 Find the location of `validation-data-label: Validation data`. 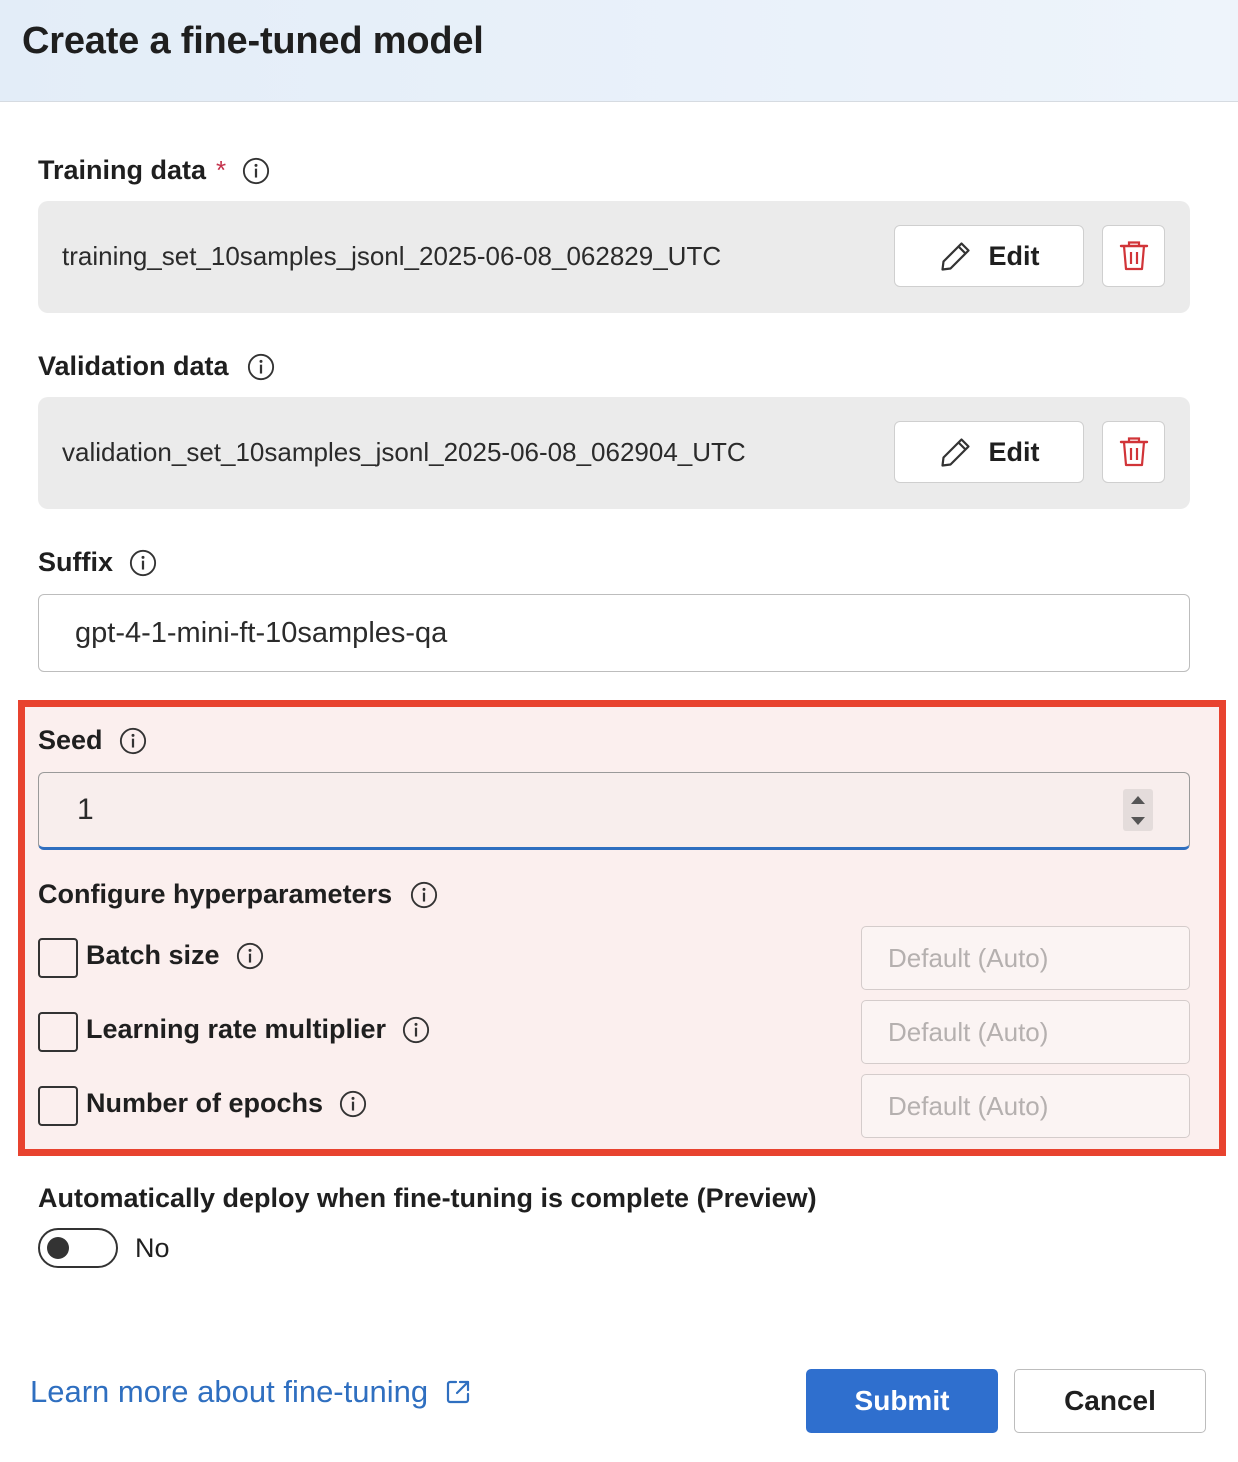

validation-data-label: Validation data is located at coordinates (156, 366).